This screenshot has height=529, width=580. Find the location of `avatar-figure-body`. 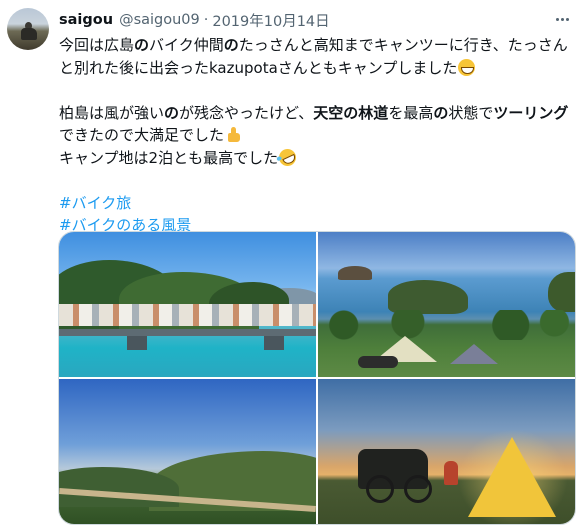

avatar-figure-body is located at coordinates (29, 34).